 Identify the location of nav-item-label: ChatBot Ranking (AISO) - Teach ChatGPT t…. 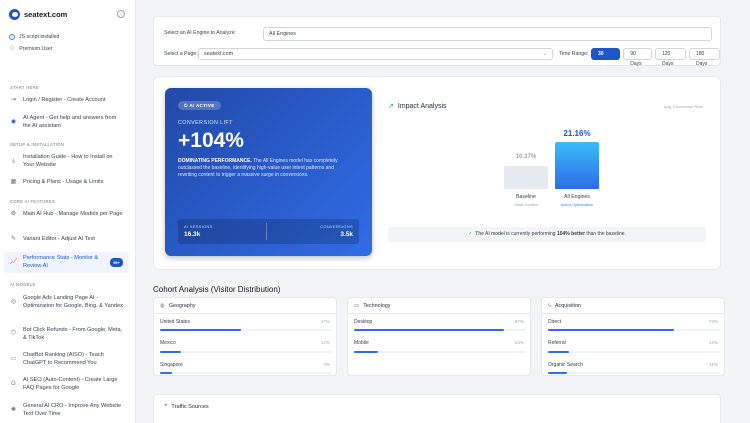
(63, 359).